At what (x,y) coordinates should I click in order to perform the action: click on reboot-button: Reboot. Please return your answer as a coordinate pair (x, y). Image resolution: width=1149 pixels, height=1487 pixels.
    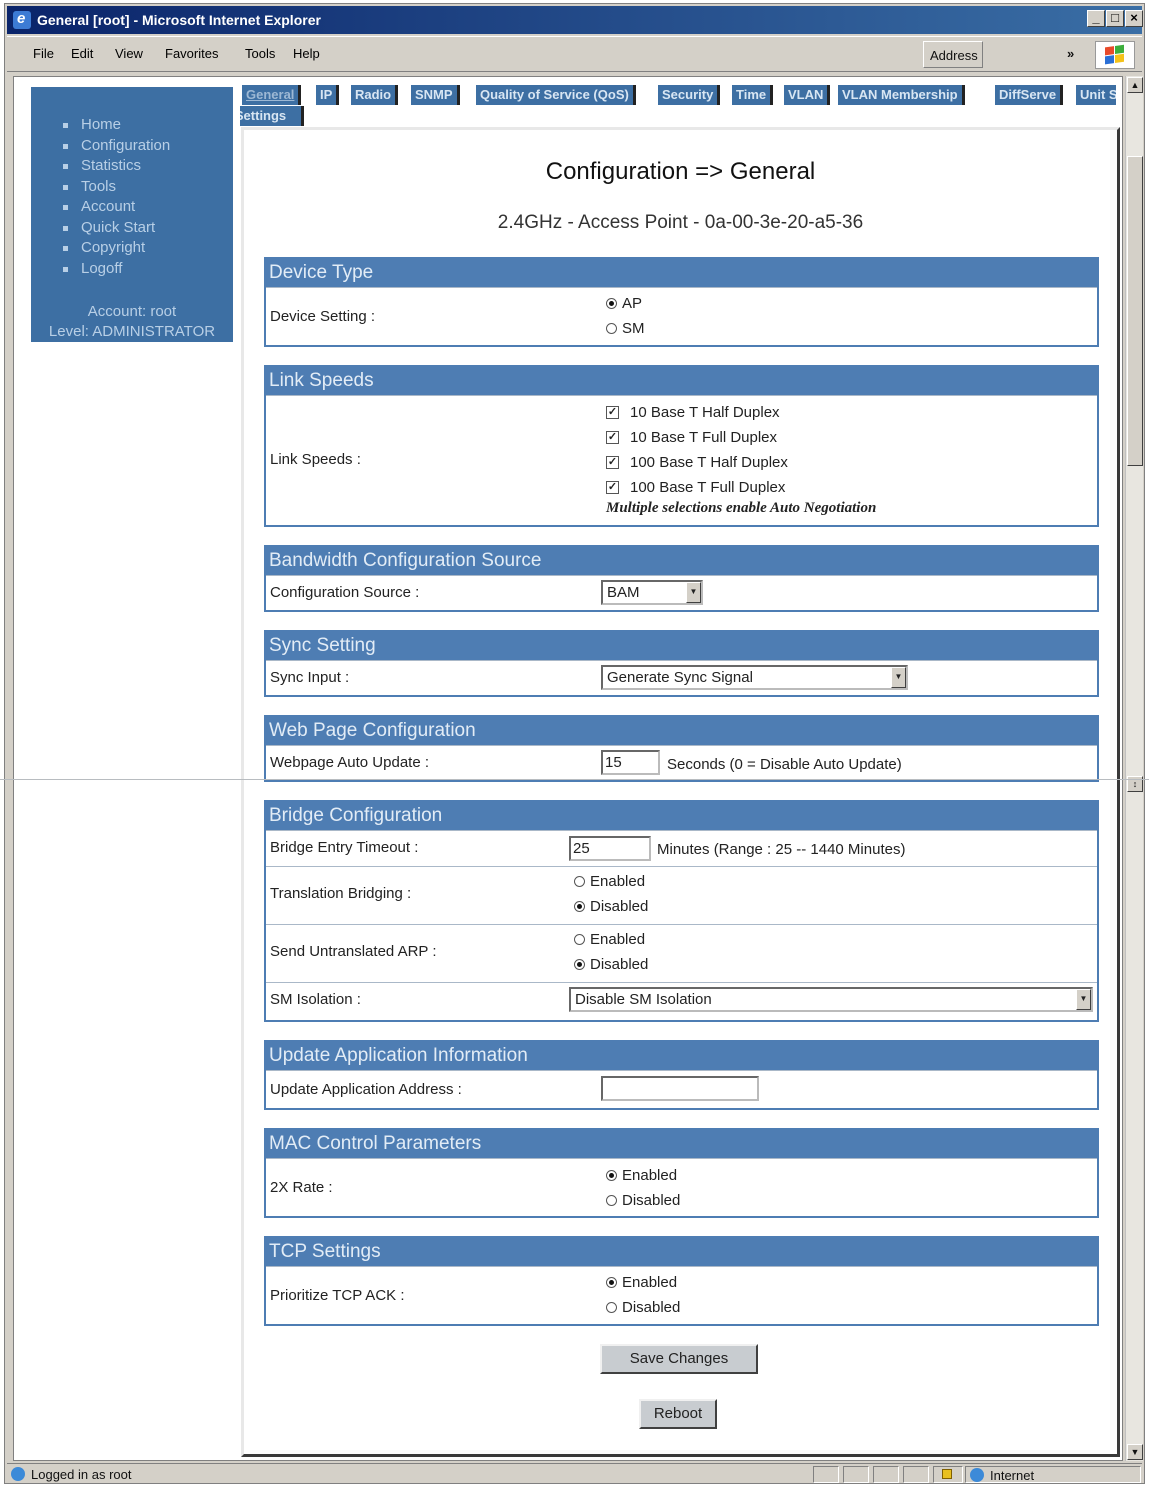
    Looking at the image, I should click on (678, 1414).